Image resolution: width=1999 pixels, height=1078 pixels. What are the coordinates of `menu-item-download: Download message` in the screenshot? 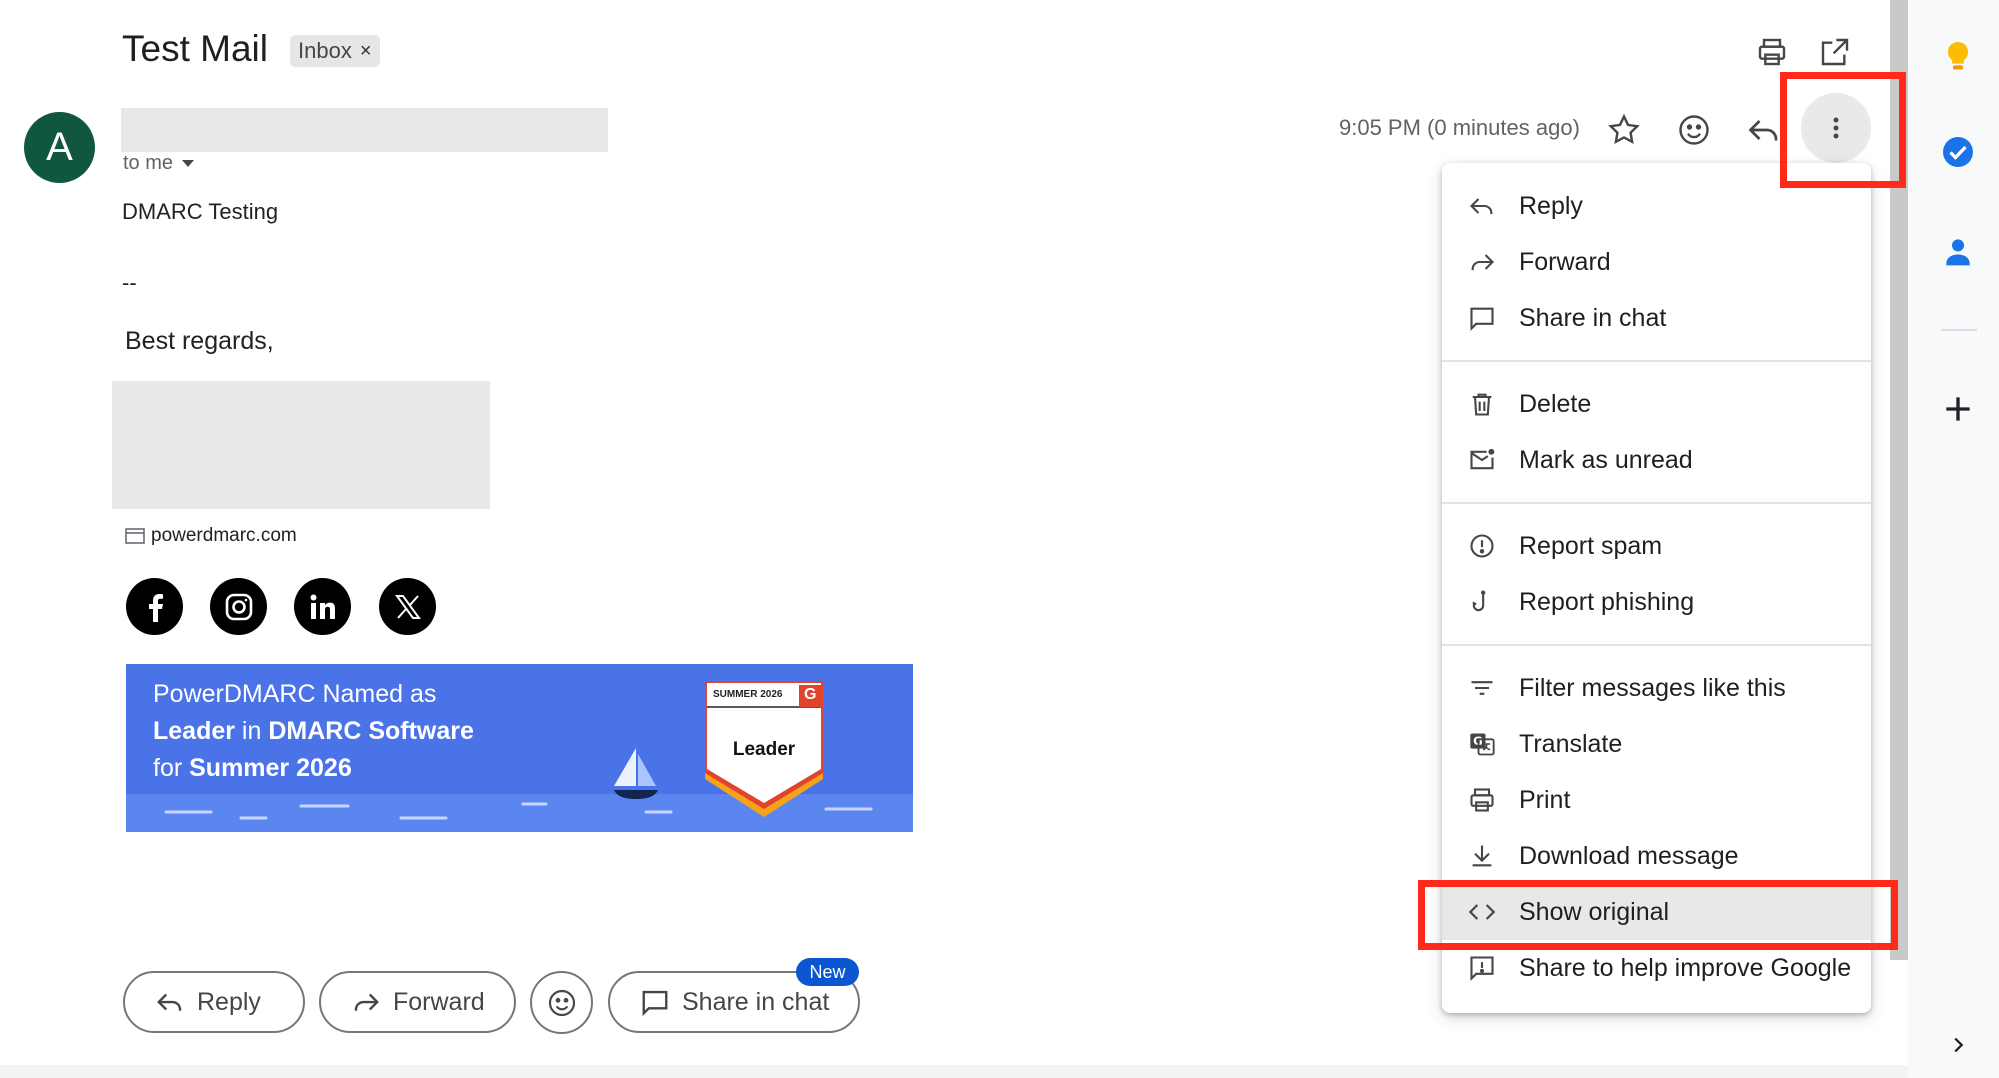 It's located at (1656, 856).